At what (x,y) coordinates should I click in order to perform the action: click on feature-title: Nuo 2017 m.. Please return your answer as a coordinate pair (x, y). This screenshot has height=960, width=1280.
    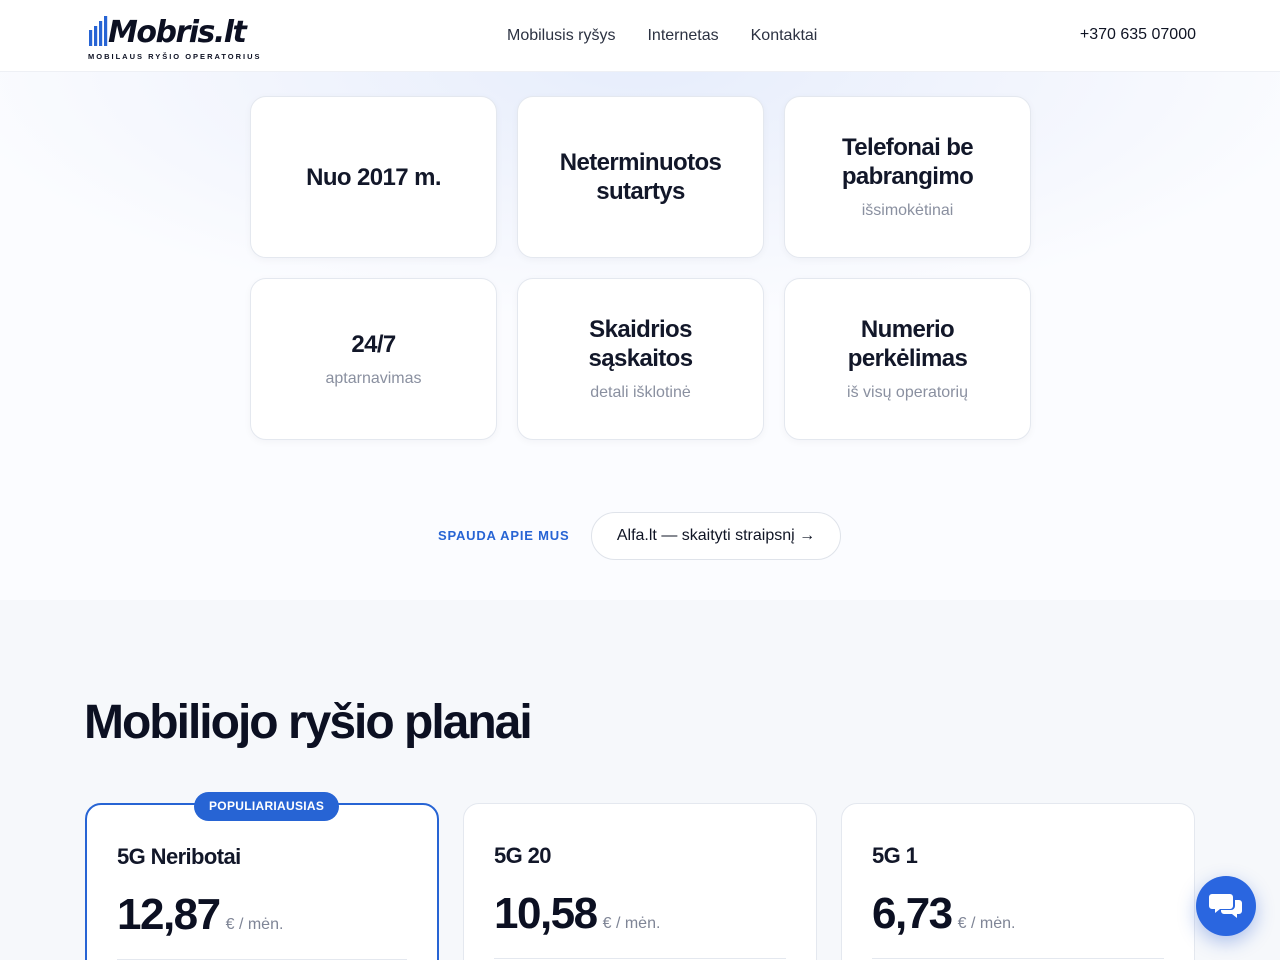
    Looking at the image, I should click on (373, 177).